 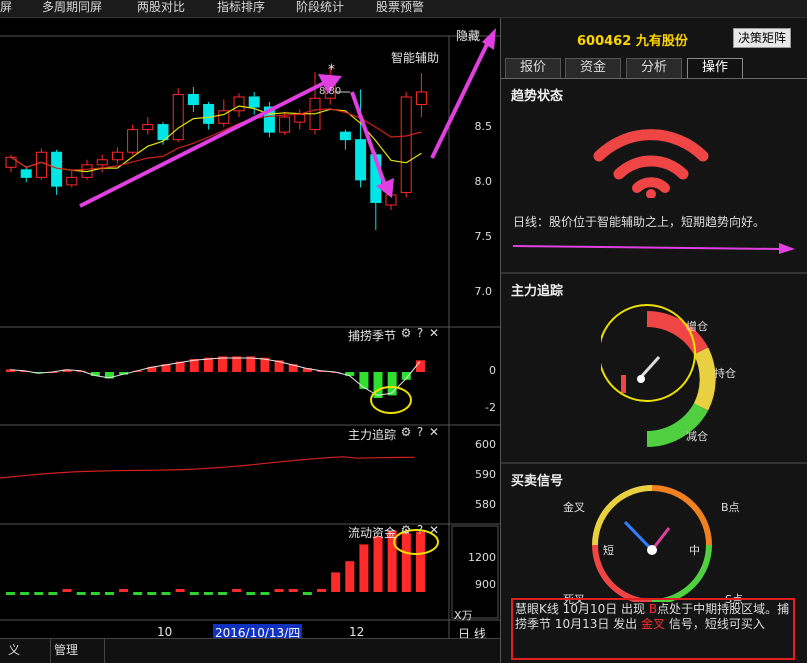 I want to click on price-tick: 7.0, so click(x=483, y=291).